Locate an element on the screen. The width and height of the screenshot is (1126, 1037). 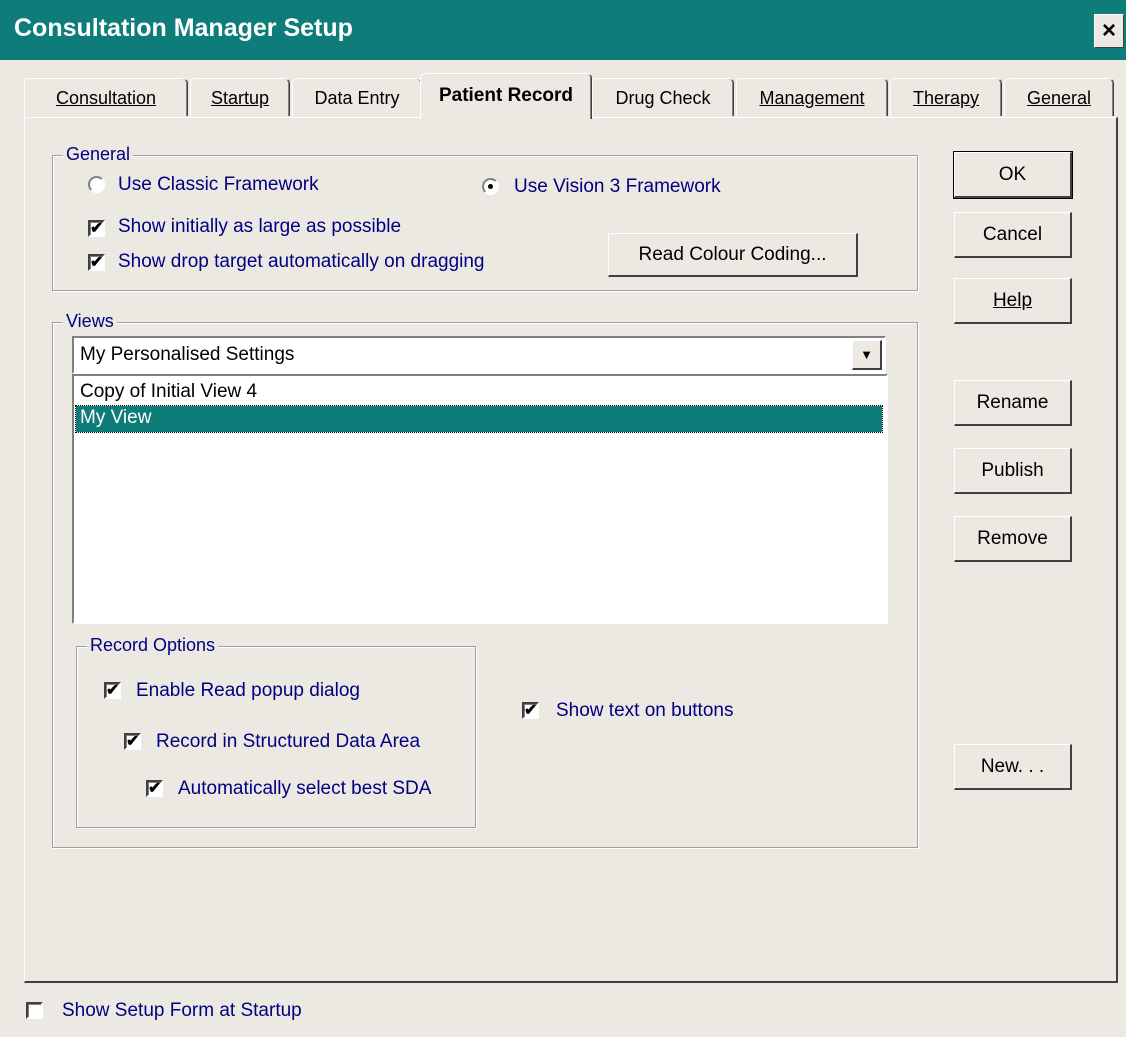
show-setup-label: Show Setup Form at Startup is located at coordinates (182, 1010).